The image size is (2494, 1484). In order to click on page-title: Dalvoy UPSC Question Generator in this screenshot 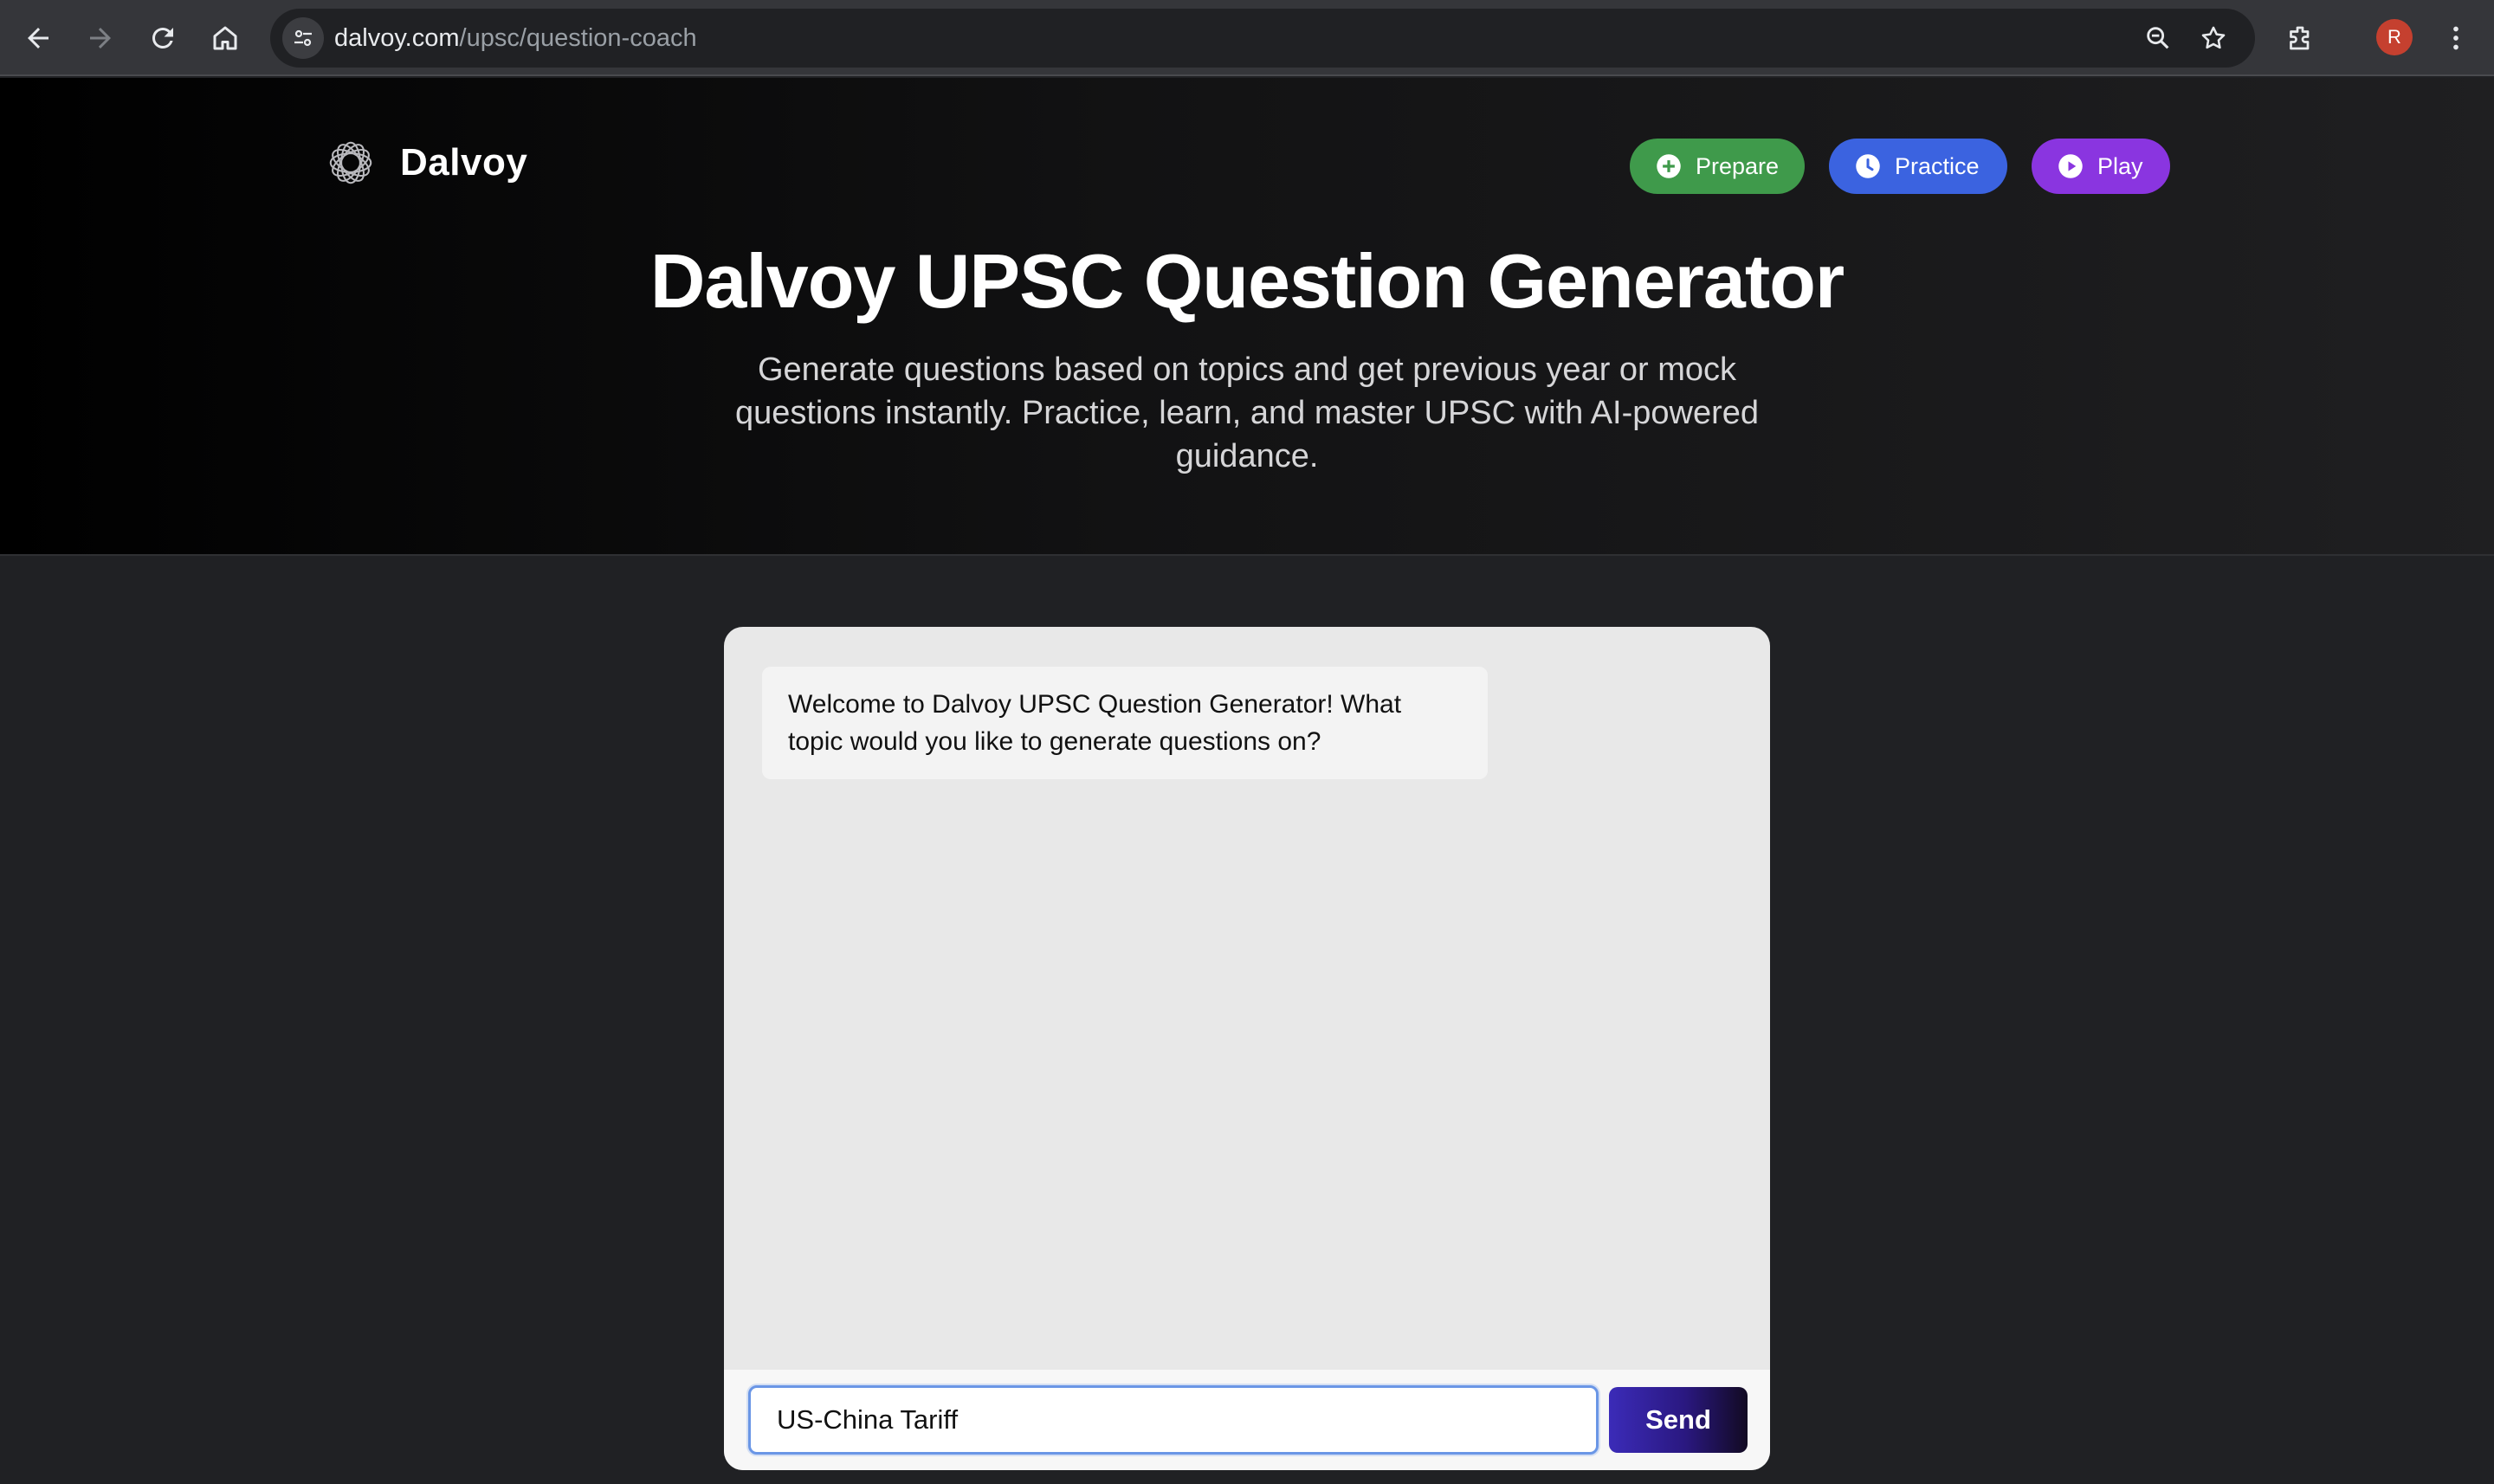, I will do `click(1247, 281)`.